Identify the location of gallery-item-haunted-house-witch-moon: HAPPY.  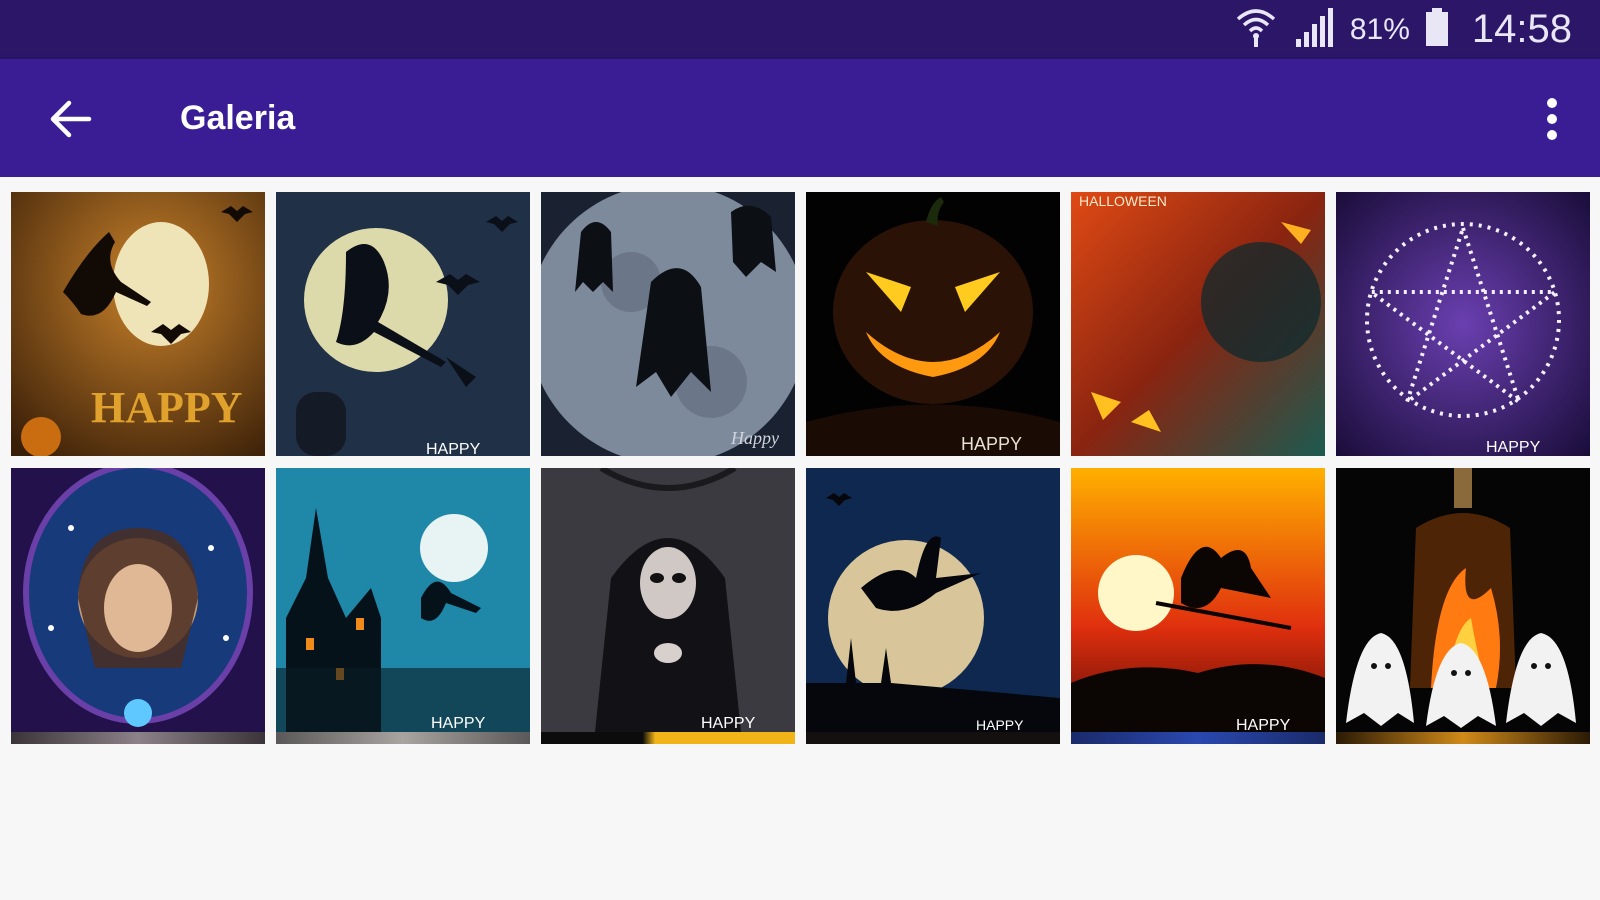
(403, 600).